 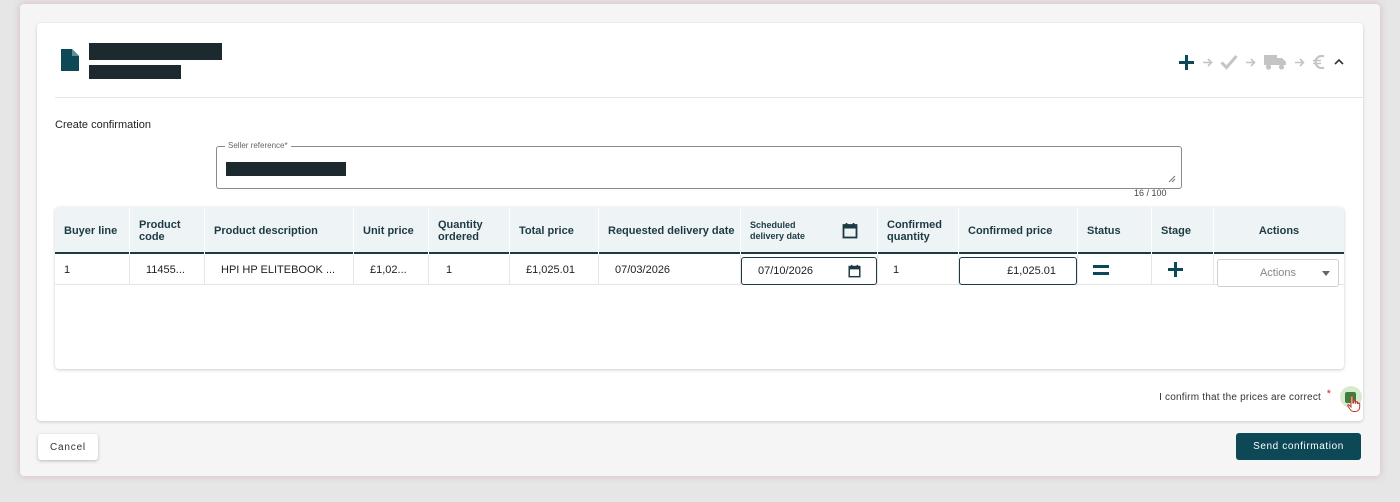 What do you see at coordinates (391, 230) in the screenshot?
I see `column-header-unit-price: Unit price` at bounding box center [391, 230].